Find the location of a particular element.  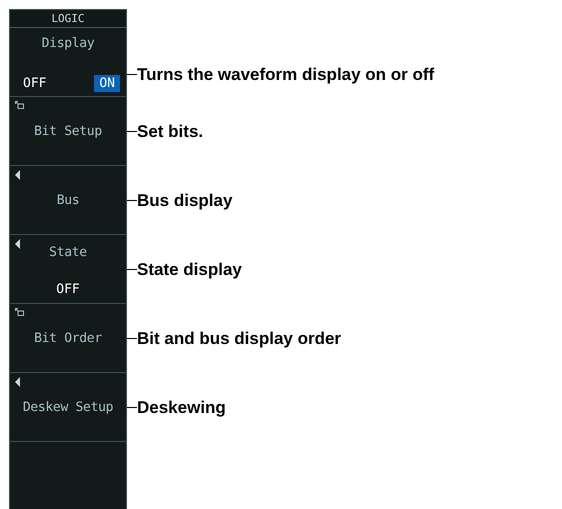

menu-item-value: OFF is located at coordinates (68, 289).